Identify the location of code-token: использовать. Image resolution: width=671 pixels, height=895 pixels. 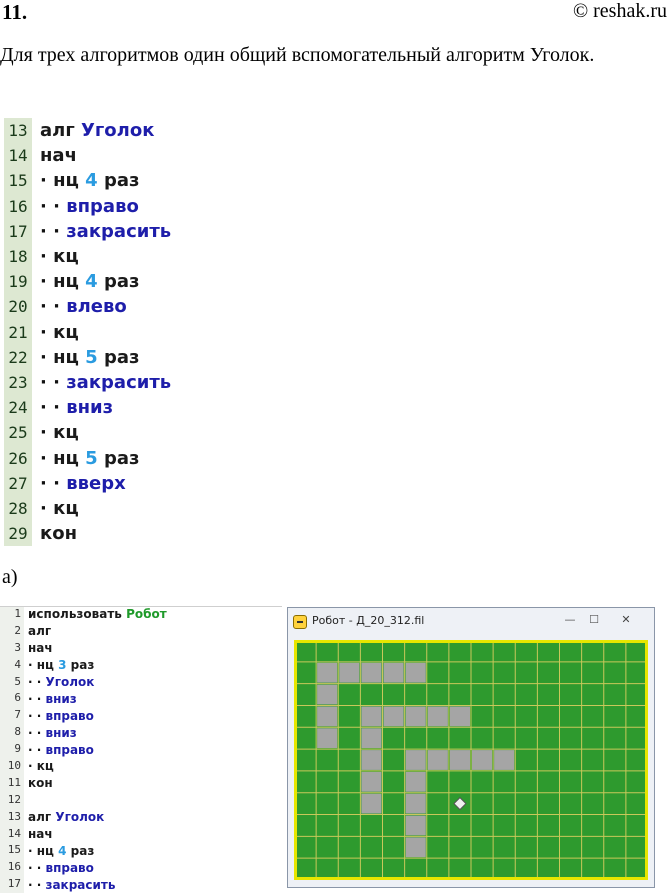
(77, 614).